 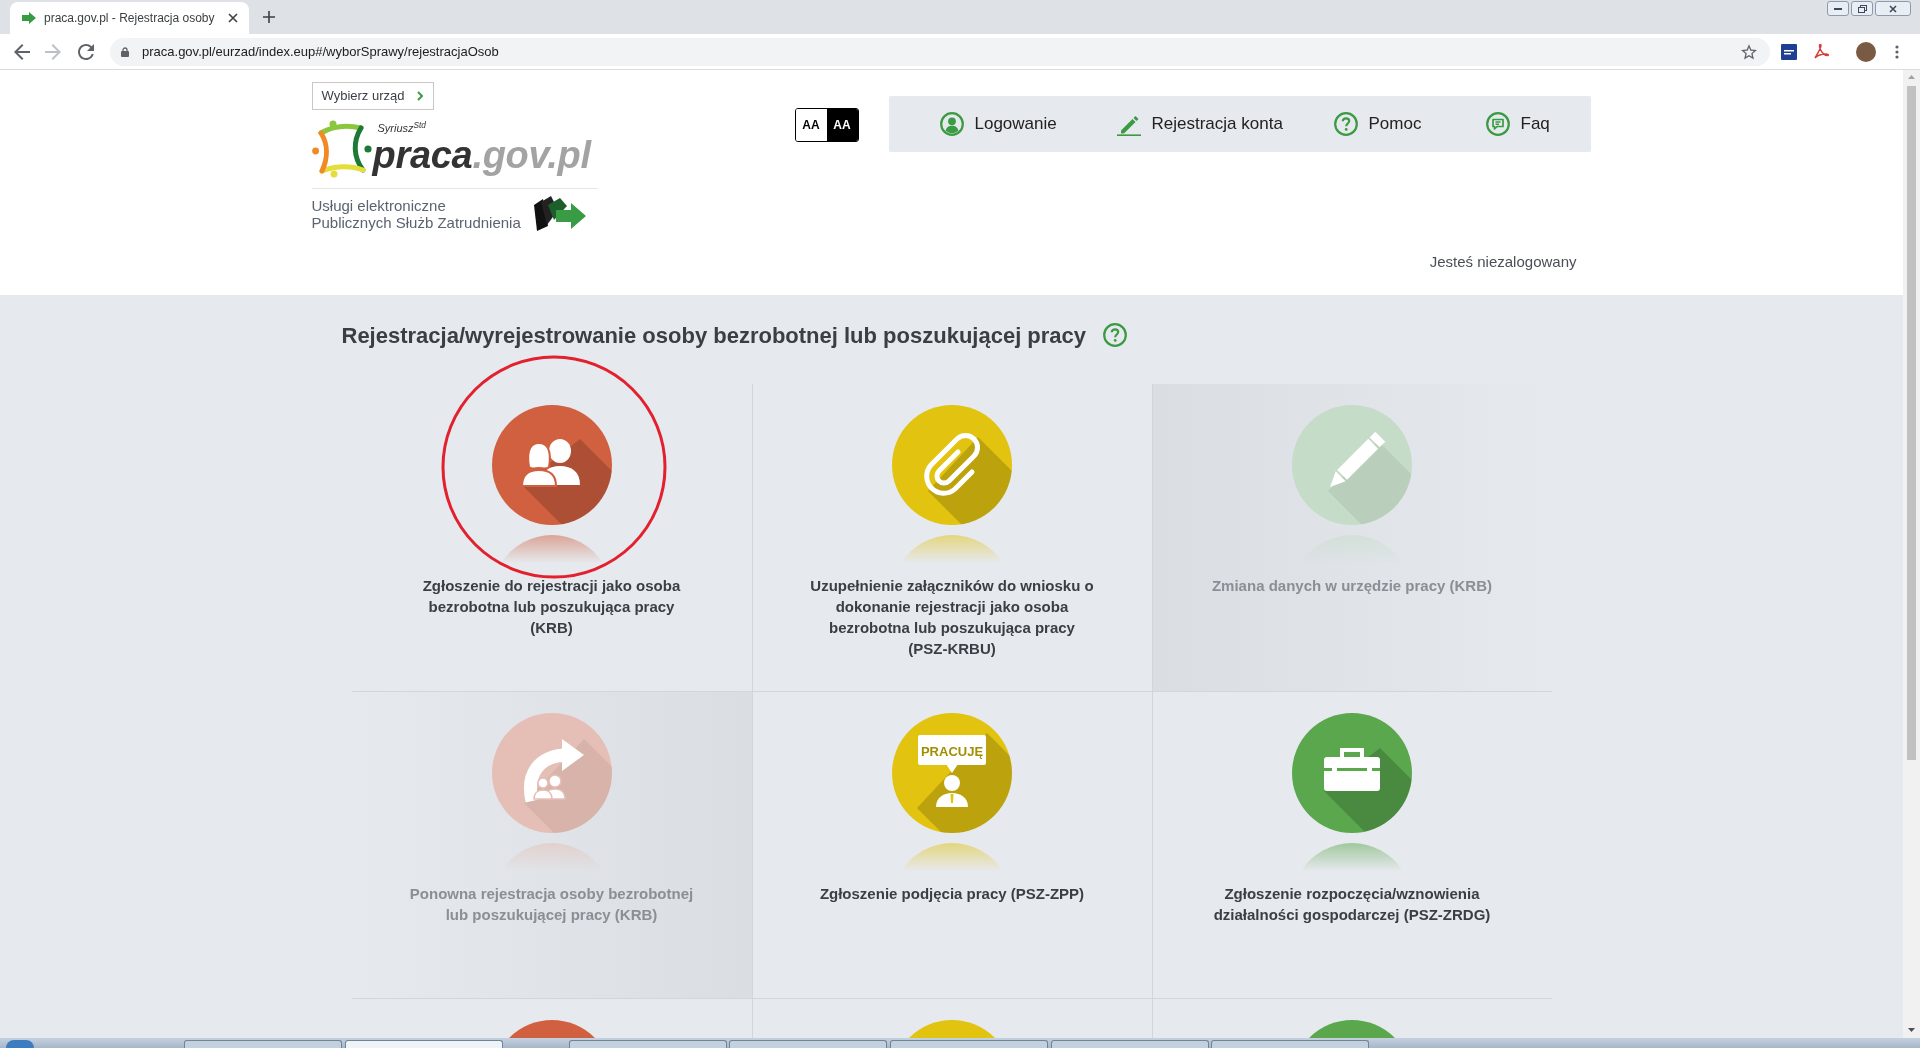 What do you see at coordinates (551, 537) in the screenshot?
I see `service-tile: Zgłoszenie do rejestracji jako osoba bezrobotna lub poszukująca pracy (KRB)` at bounding box center [551, 537].